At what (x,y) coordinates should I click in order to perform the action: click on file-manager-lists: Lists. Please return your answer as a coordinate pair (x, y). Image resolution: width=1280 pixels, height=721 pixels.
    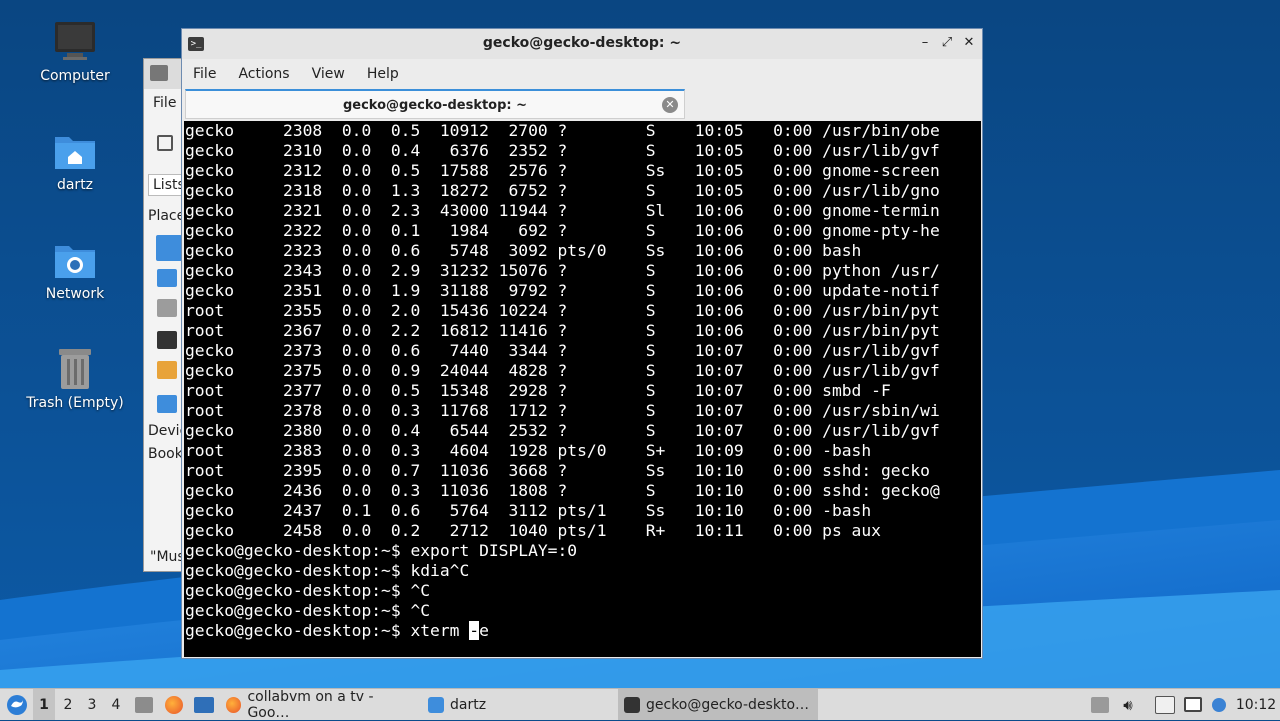
    Looking at the image, I should click on (166, 185).